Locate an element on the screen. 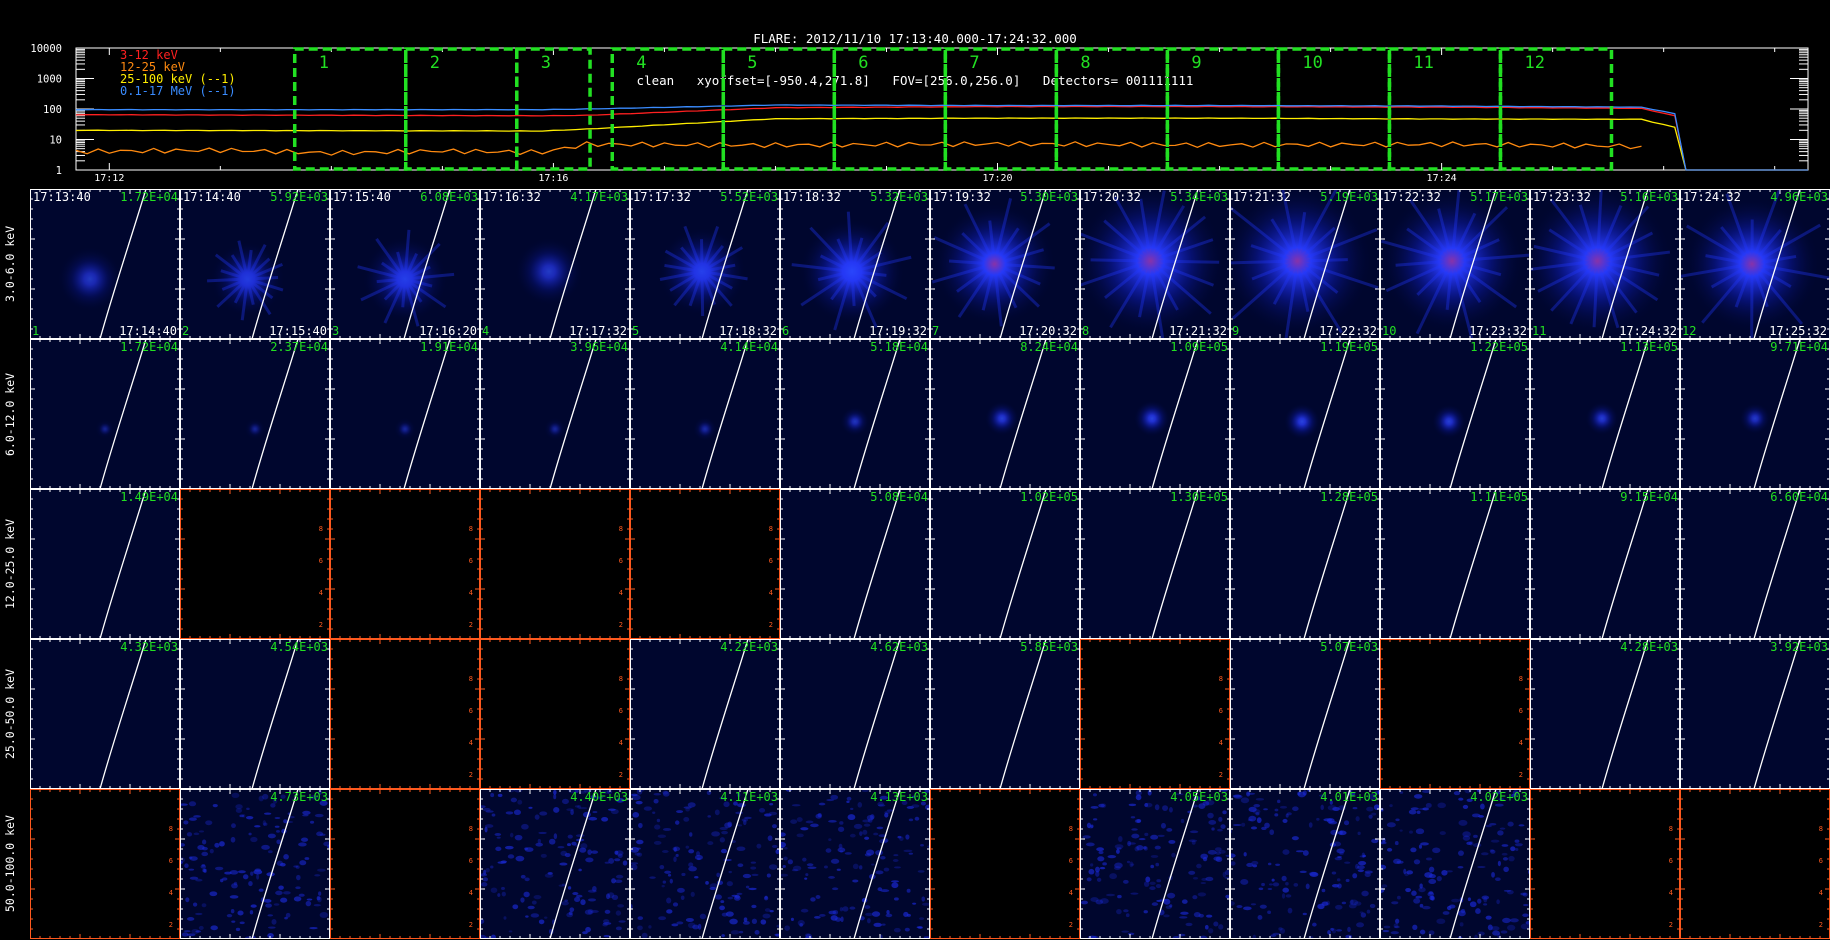 Image resolution: width=1830 pixels, height=940 pixels. panel-start-time: 17:15:40 is located at coordinates (362, 197).